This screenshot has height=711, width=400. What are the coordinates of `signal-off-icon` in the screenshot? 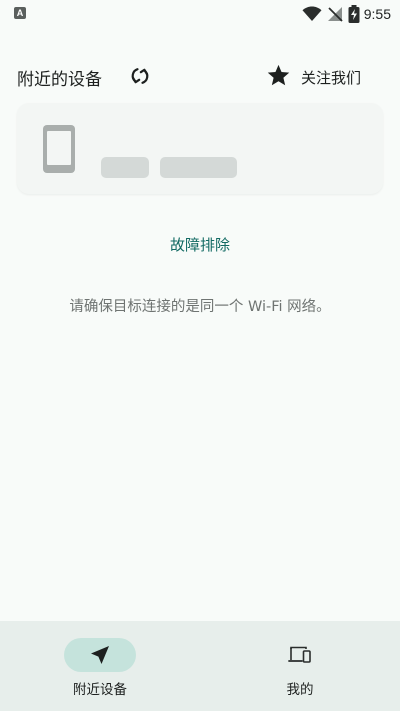 It's located at (335, 14).